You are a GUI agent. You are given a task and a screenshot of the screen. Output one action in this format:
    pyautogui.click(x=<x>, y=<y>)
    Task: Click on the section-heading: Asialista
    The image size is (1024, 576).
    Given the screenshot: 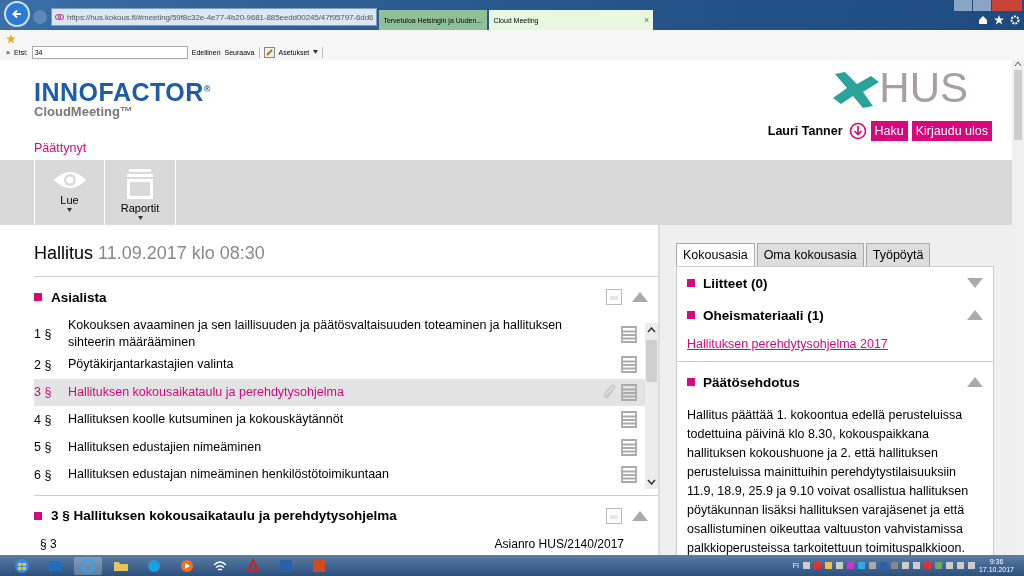 What is the action you would take?
    pyautogui.click(x=79, y=297)
    